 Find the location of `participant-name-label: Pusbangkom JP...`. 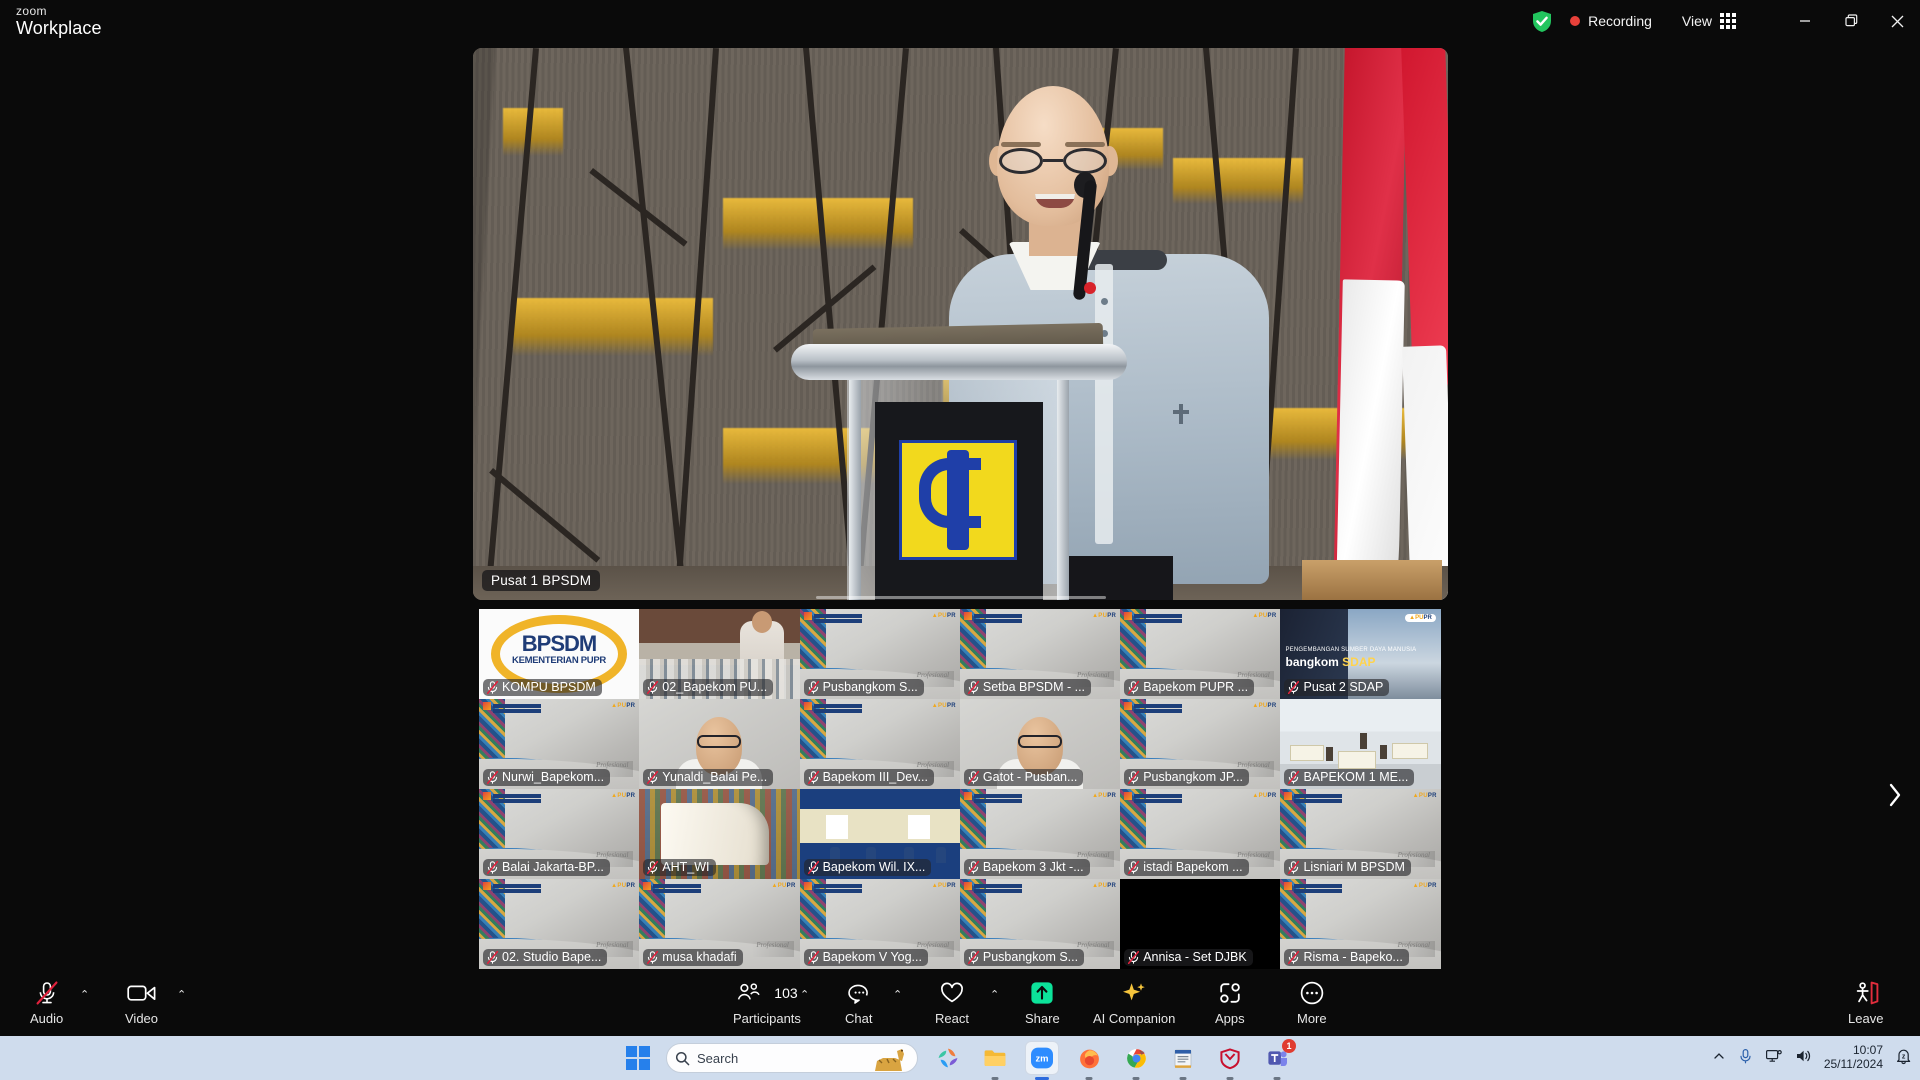

participant-name-label: Pusbangkom JP... is located at coordinates (1193, 777).